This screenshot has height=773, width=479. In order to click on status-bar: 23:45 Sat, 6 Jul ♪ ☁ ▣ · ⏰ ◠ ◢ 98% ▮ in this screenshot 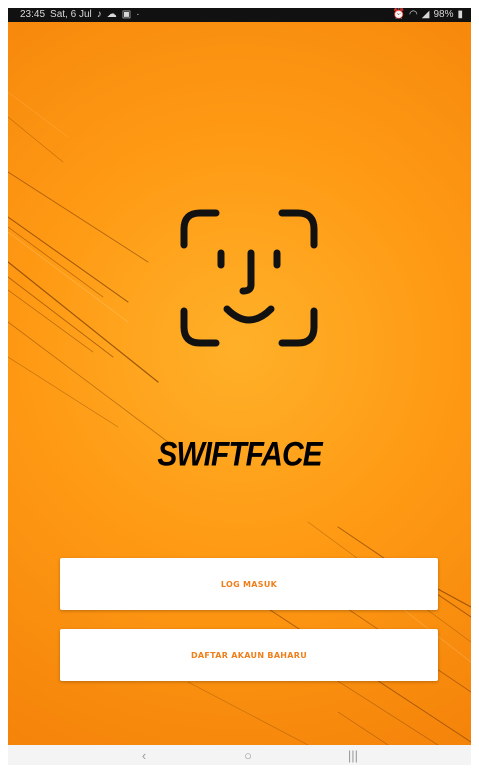, I will do `click(239, 15)`.